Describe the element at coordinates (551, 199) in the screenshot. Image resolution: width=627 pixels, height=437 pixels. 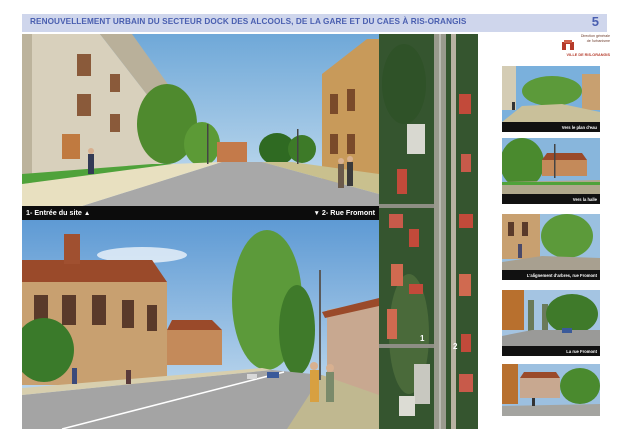
I see `thumbnail-caption-2: Vers la halle` at that location.